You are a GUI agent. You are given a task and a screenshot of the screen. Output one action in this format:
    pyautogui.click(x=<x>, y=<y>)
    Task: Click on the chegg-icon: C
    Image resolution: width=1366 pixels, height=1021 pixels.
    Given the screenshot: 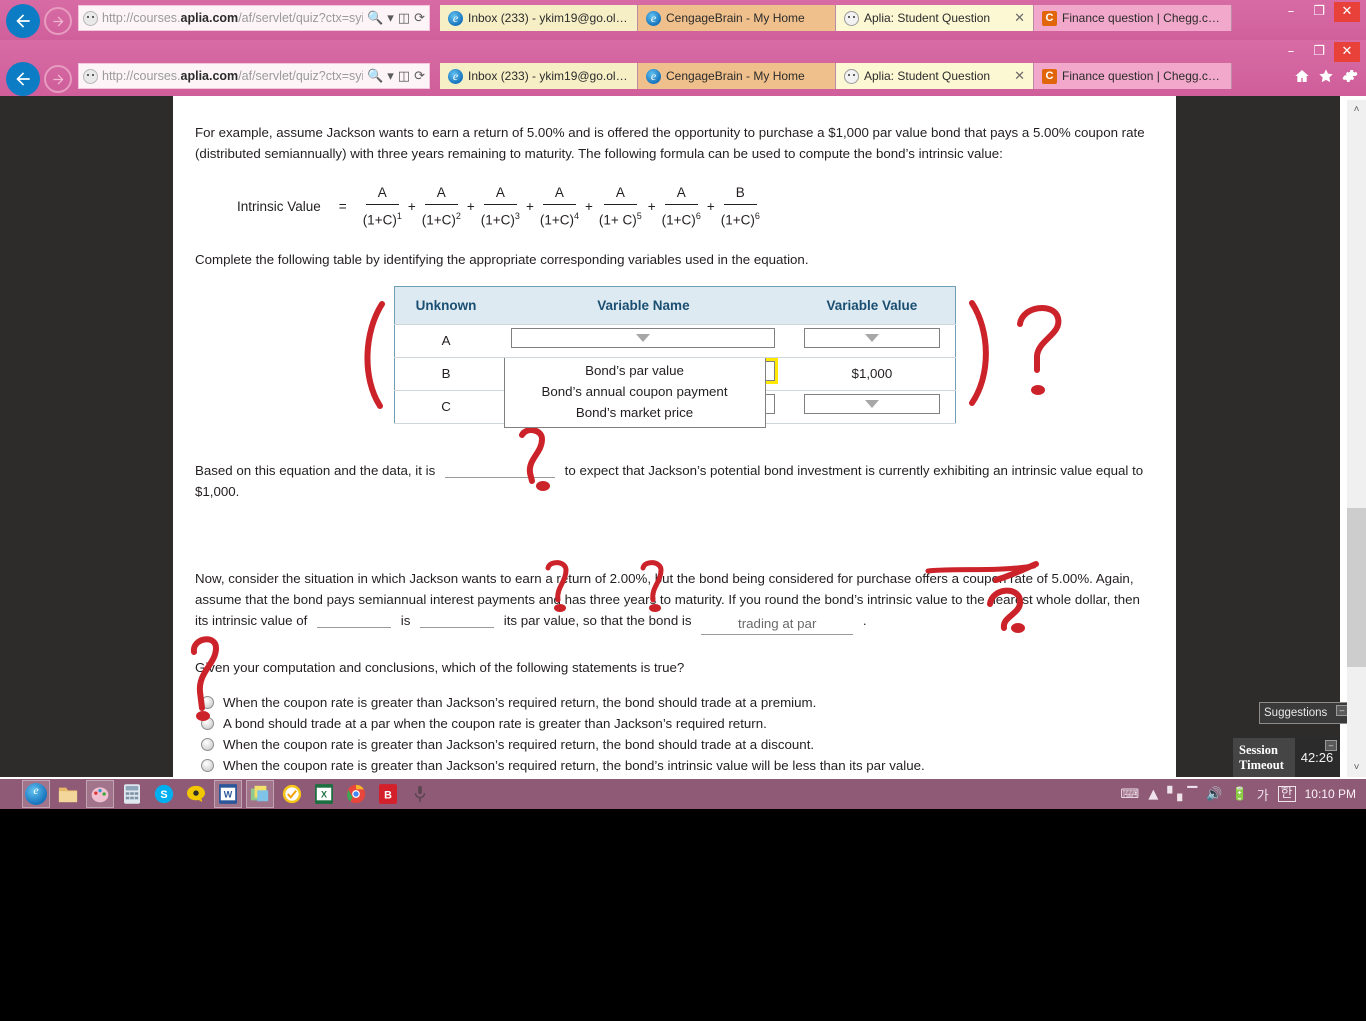 What is the action you would take?
    pyautogui.click(x=1049, y=18)
    